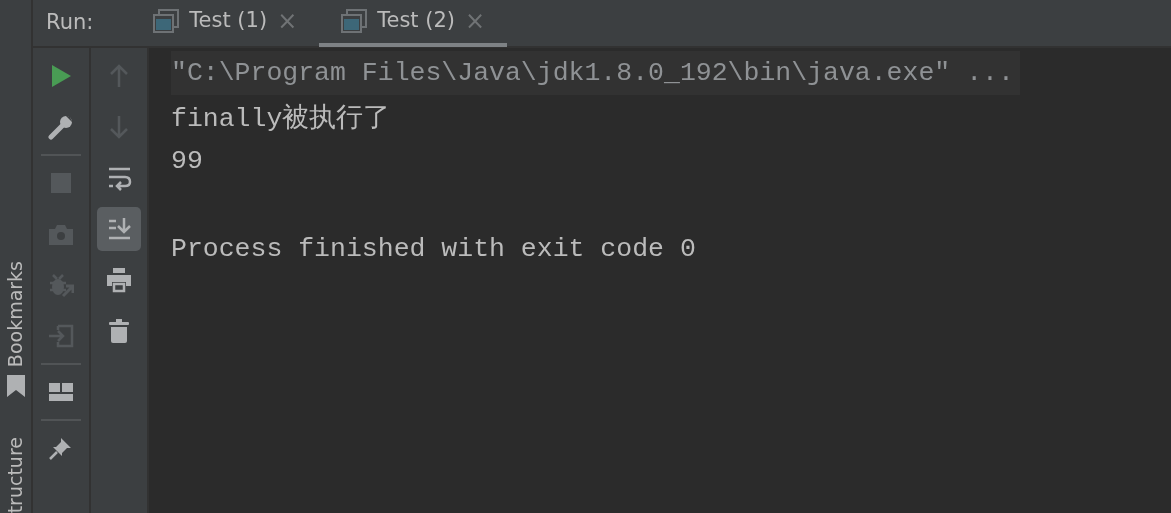 The width and height of the screenshot is (1171, 513). I want to click on run-label: Run:, so click(70, 23).